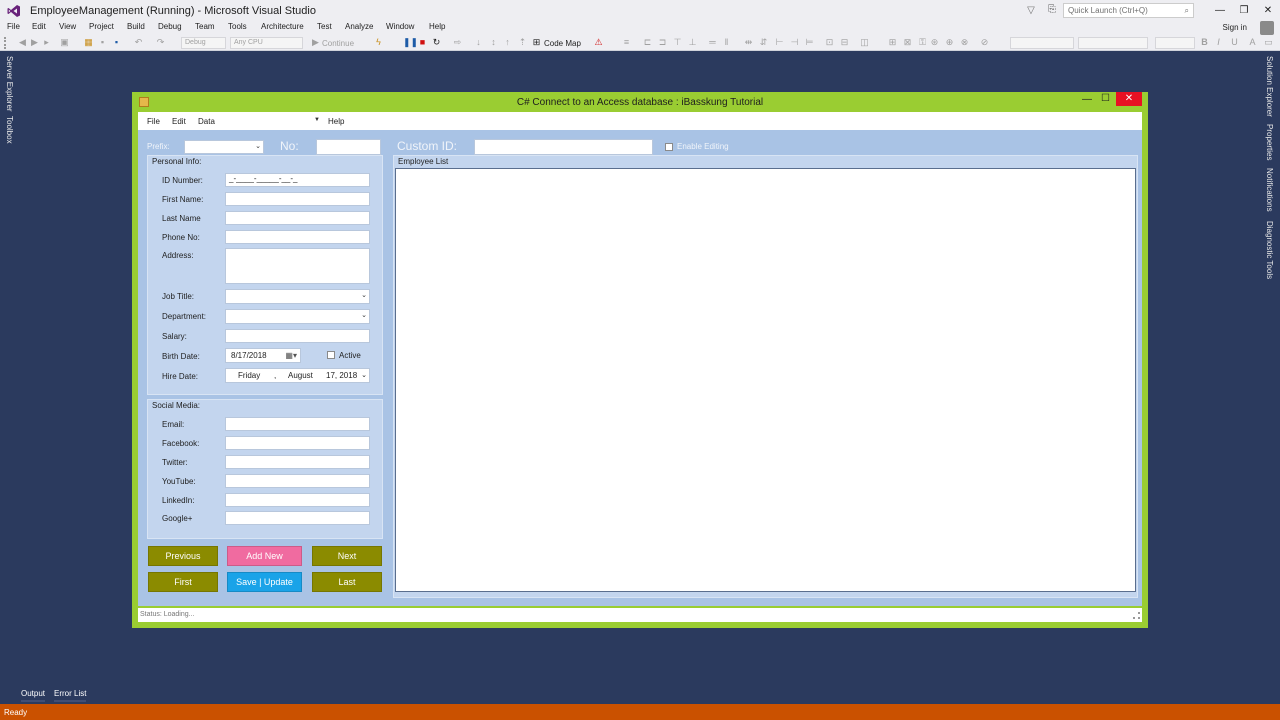  What do you see at coordinates (493, 42) in the screenshot?
I see `step-over-icon: ↕` at bounding box center [493, 42].